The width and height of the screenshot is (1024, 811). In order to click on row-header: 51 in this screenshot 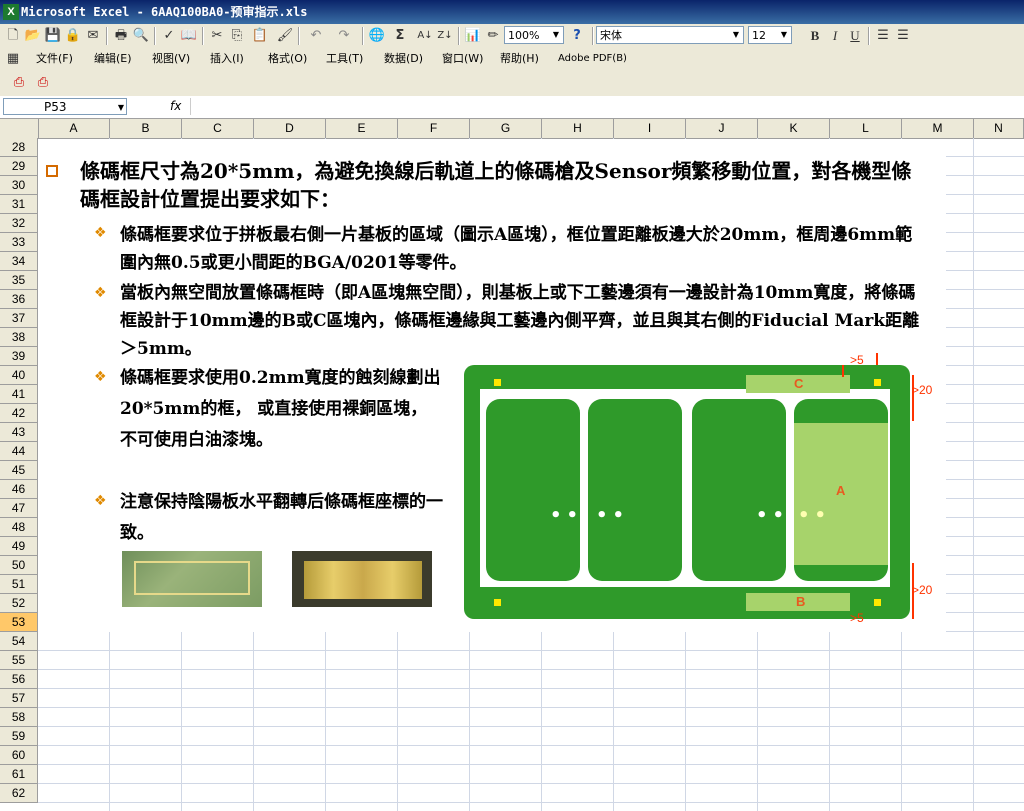, I will do `click(19, 584)`.